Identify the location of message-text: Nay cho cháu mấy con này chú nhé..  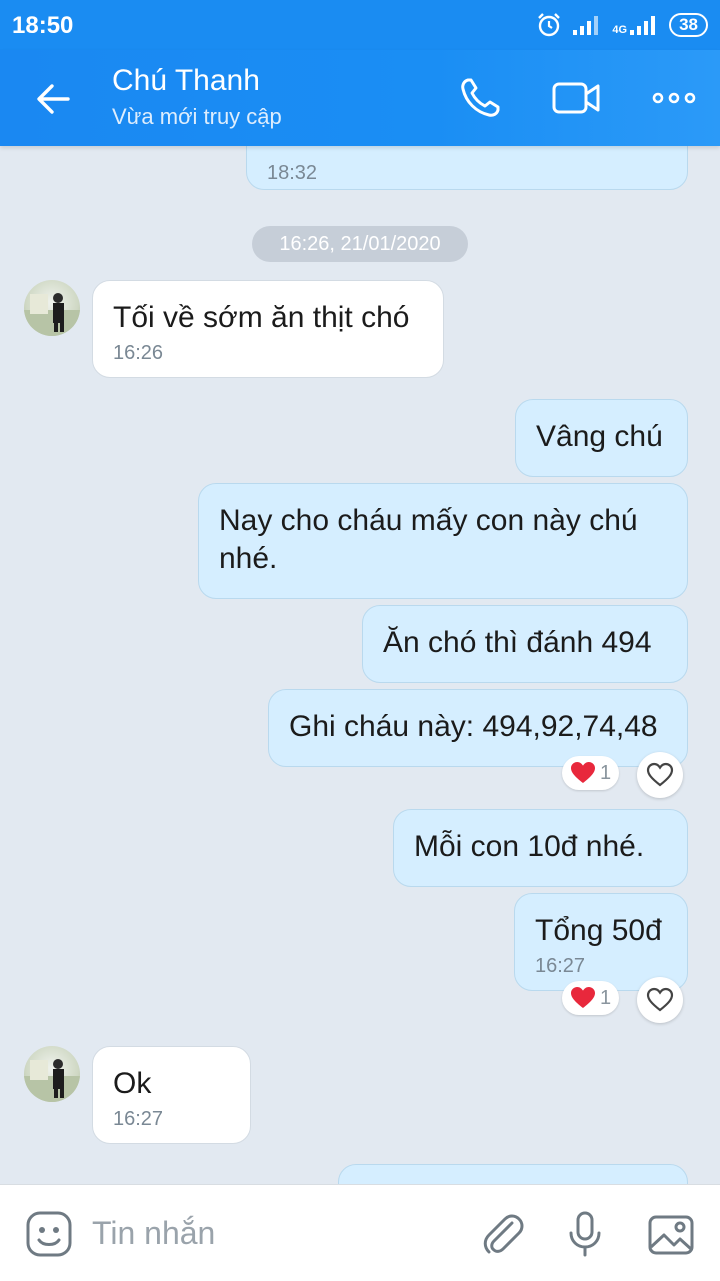
(428, 539).